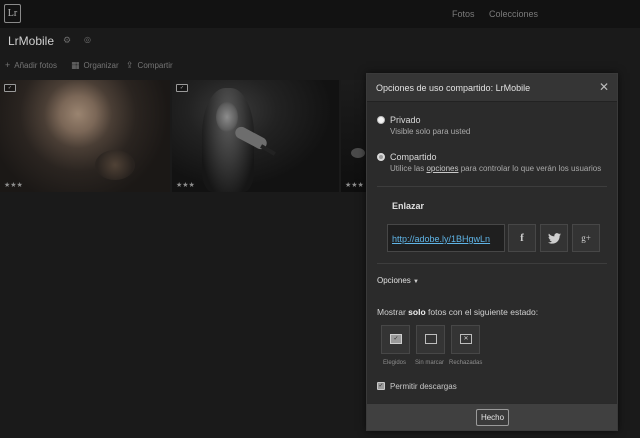 This screenshot has width=640, height=438. What do you see at coordinates (155, 65) in the screenshot?
I see `share-label: Compartir` at bounding box center [155, 65].